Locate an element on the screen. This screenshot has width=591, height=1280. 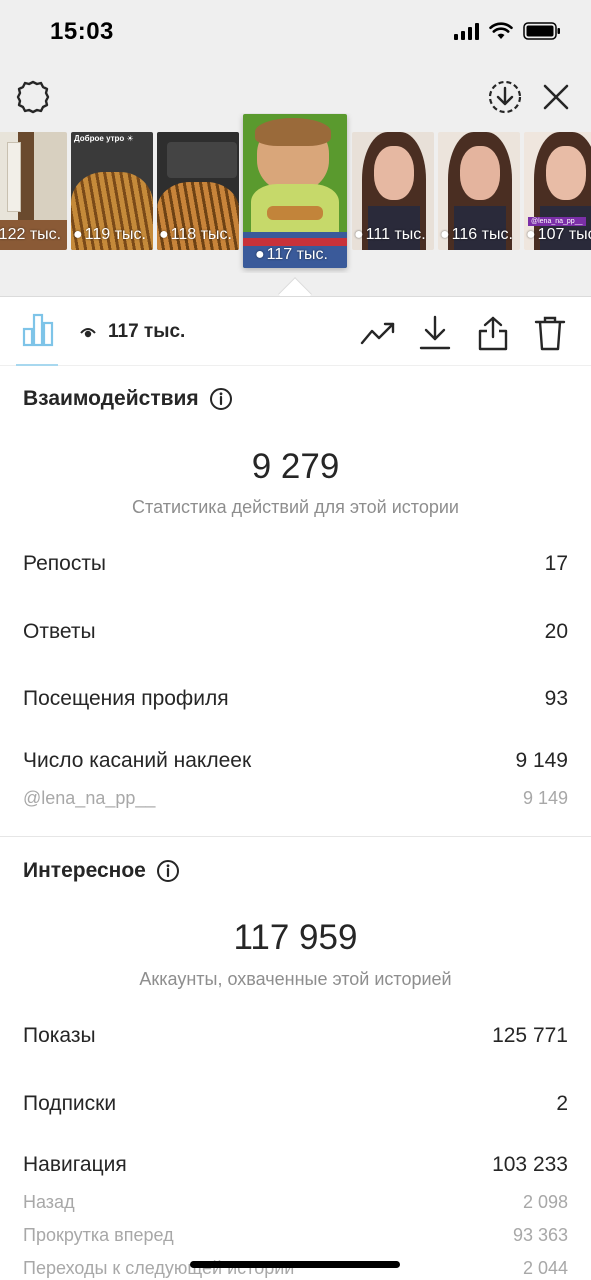
stat-value: 93 363 is located at coordinates (540, 1235).